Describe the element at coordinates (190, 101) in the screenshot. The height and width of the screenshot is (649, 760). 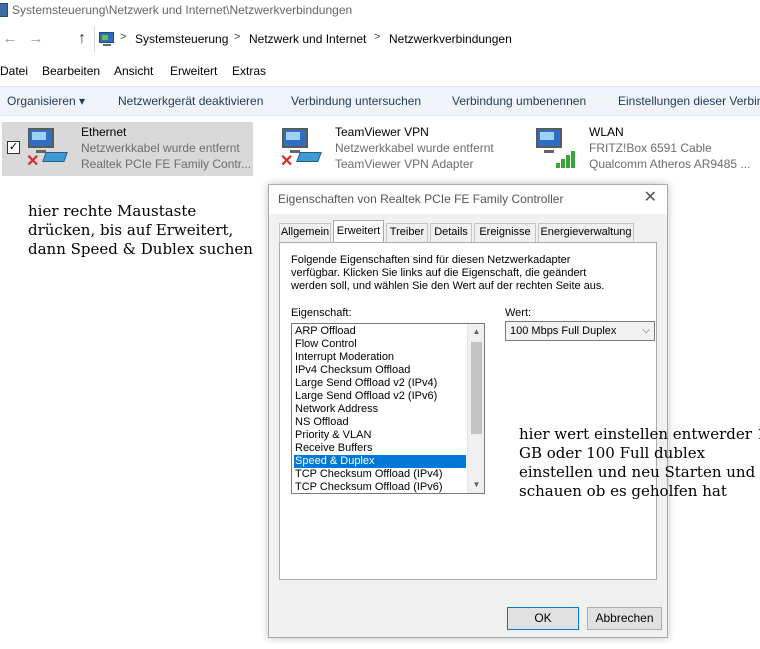
I see `disable-device-button: Netzwerkgerät deaktivieren` at that location.